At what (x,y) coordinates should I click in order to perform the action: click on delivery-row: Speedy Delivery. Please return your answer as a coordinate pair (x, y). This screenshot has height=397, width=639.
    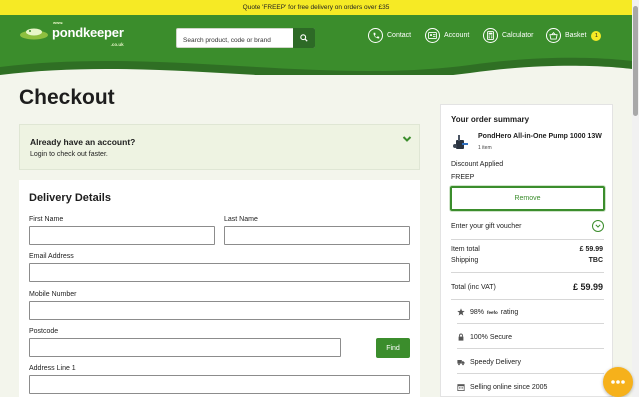
    Looking at the image, I should click on (489, 362).